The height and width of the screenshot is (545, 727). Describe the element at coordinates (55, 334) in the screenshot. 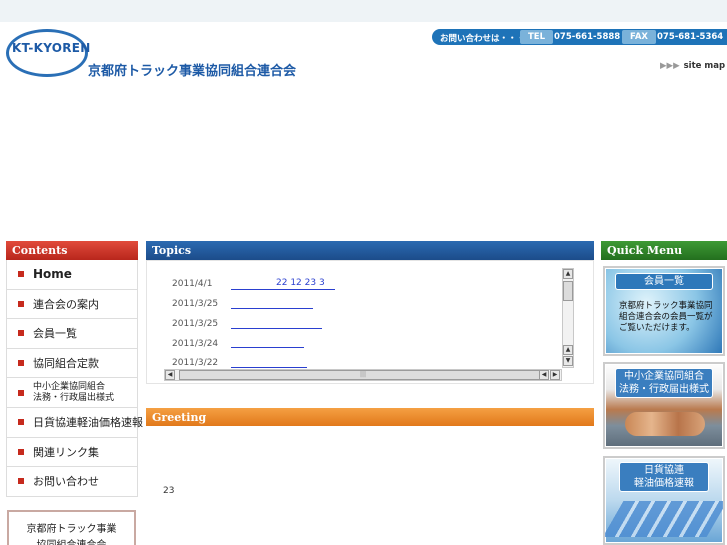

I see `sidebar-item-label: 会員一覧` at that location.